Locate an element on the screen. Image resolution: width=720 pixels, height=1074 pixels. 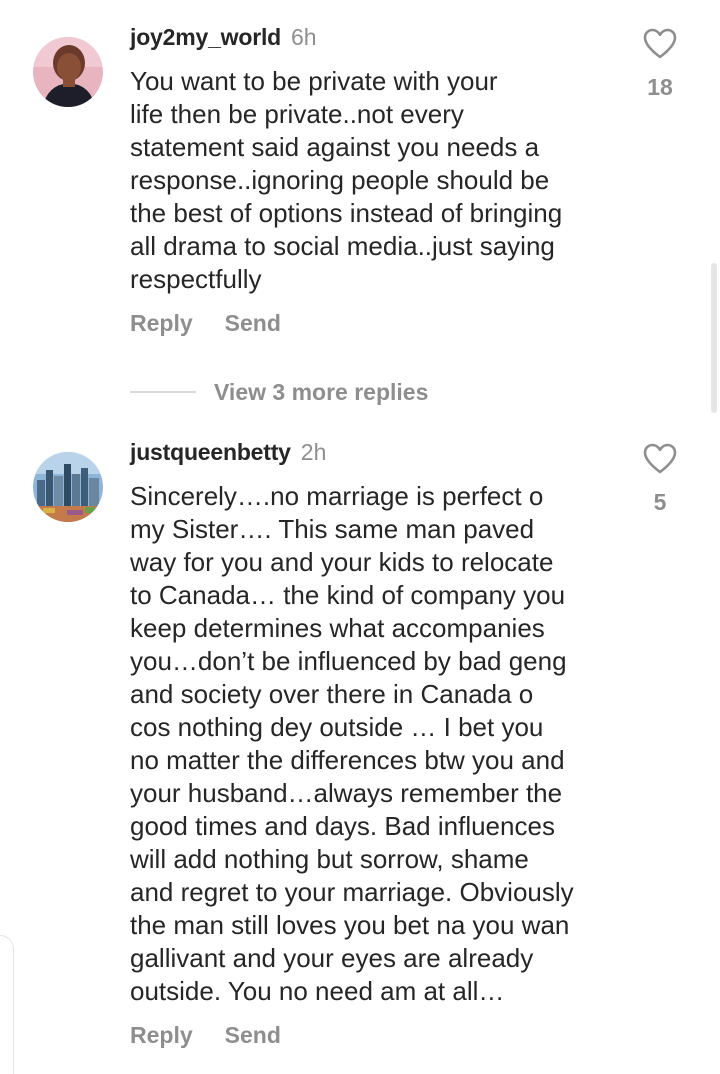
comment-text-line: Sincerely….no marriage is perfect o is located at coordinates (337, 496).